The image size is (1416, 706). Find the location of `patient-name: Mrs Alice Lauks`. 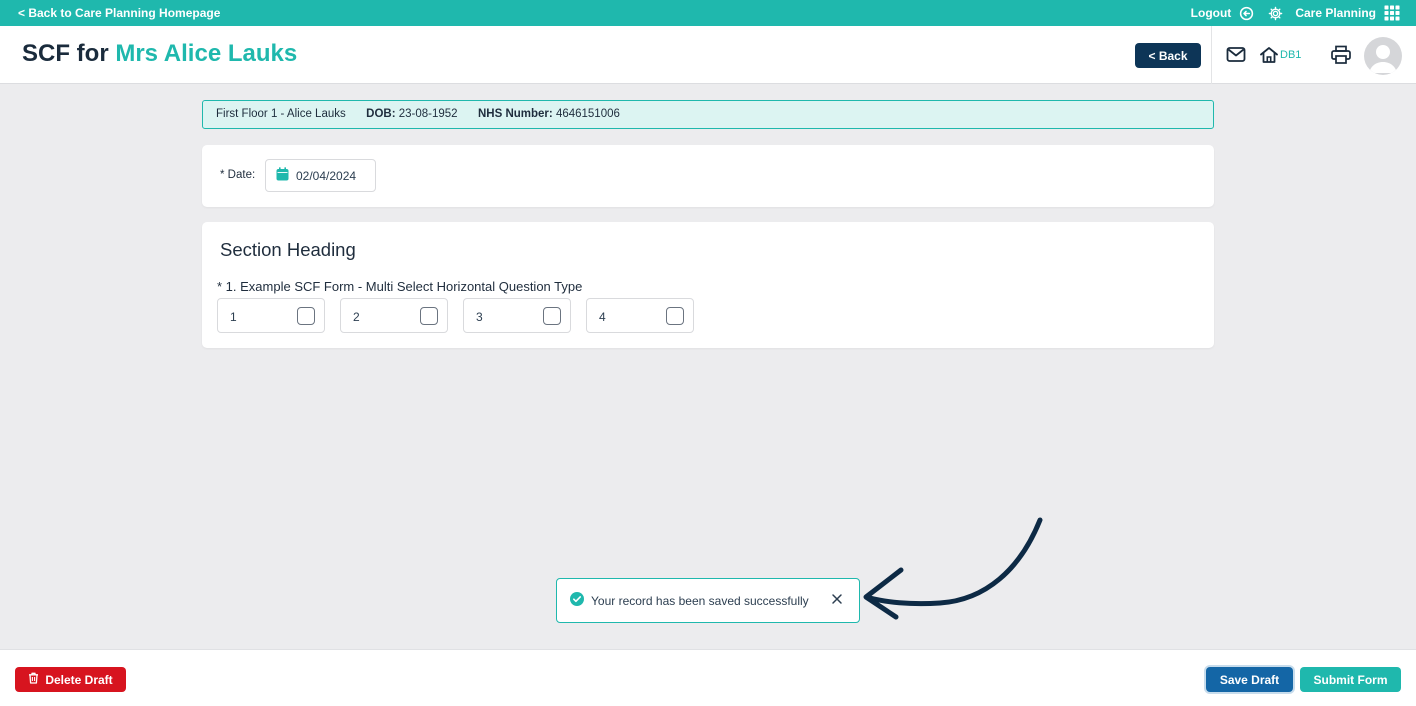

patient-name: Mrs Alice Lauks is located at coordinates (206, 53).